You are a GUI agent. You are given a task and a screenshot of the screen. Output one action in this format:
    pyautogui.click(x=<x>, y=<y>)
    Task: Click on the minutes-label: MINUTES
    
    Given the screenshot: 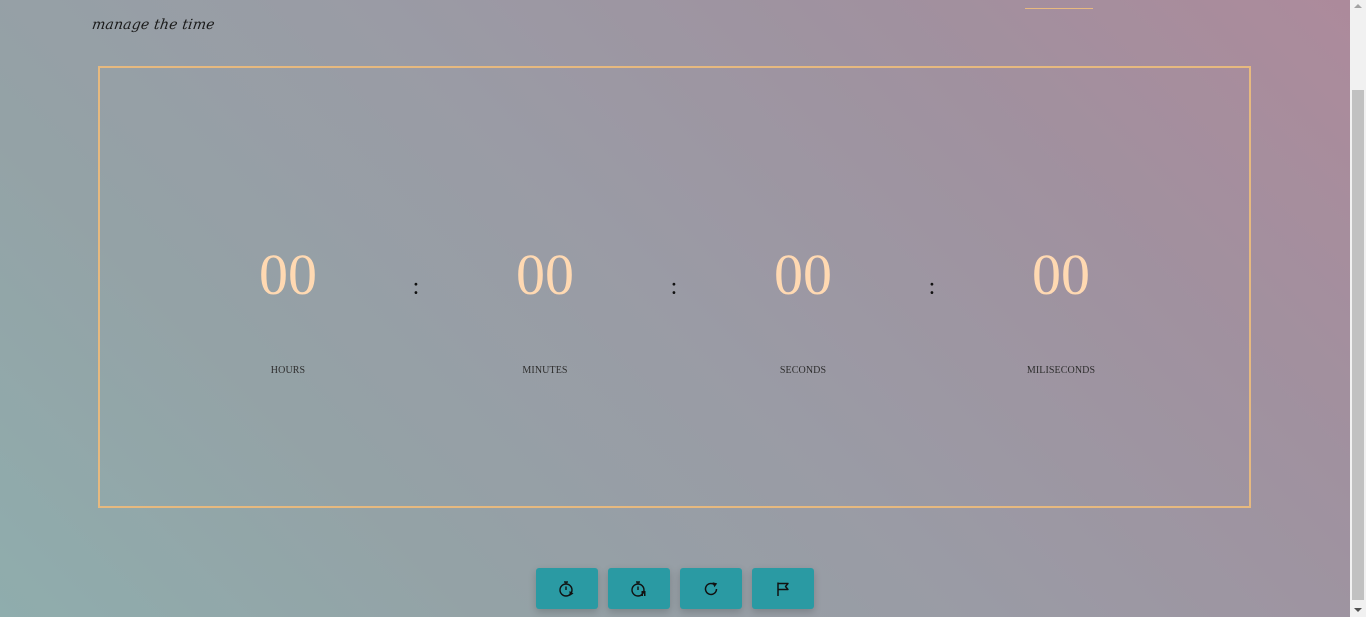 What is the action you would take?
    pyautogui.click(x=545, y=370)
    